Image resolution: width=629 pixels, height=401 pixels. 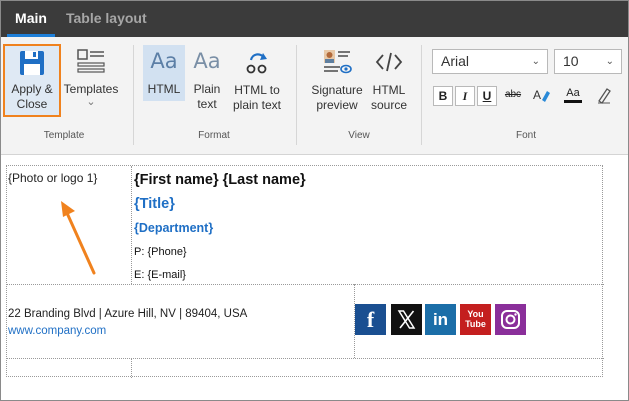 I want to click on plain-text-button: Aa Plain text, so click(x=207, y=78).